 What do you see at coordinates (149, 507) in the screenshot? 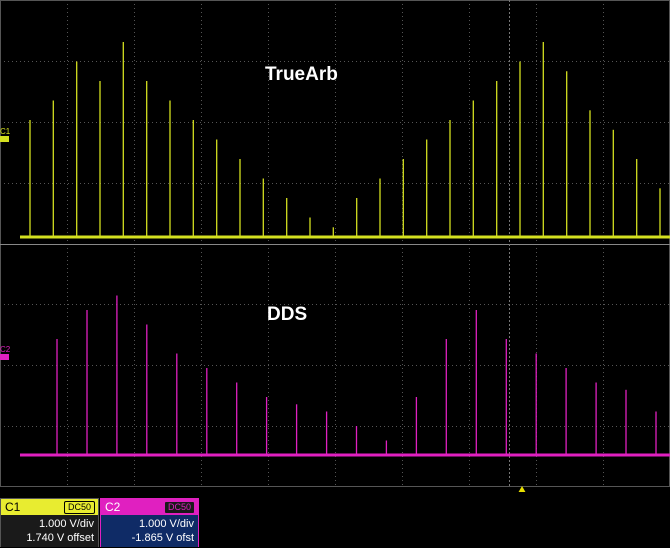
I see `c2-header: C2 DC50` at bounding box center [149, 507].